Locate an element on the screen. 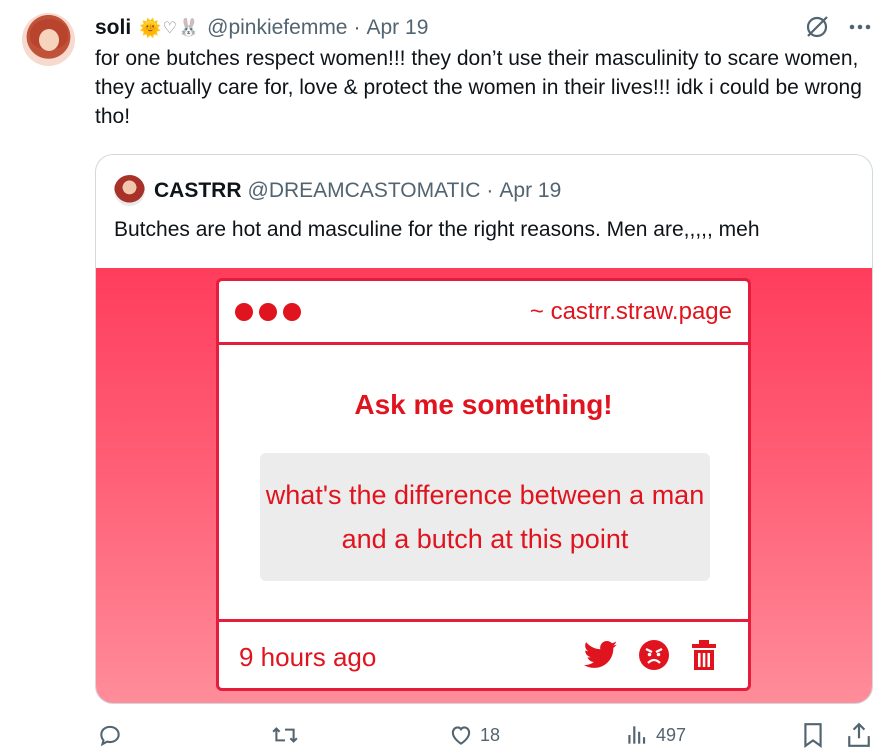 Image resolution: width=894 pixels, height=755 pixels. quote-author-avatar is located at coordinates (129, 190).